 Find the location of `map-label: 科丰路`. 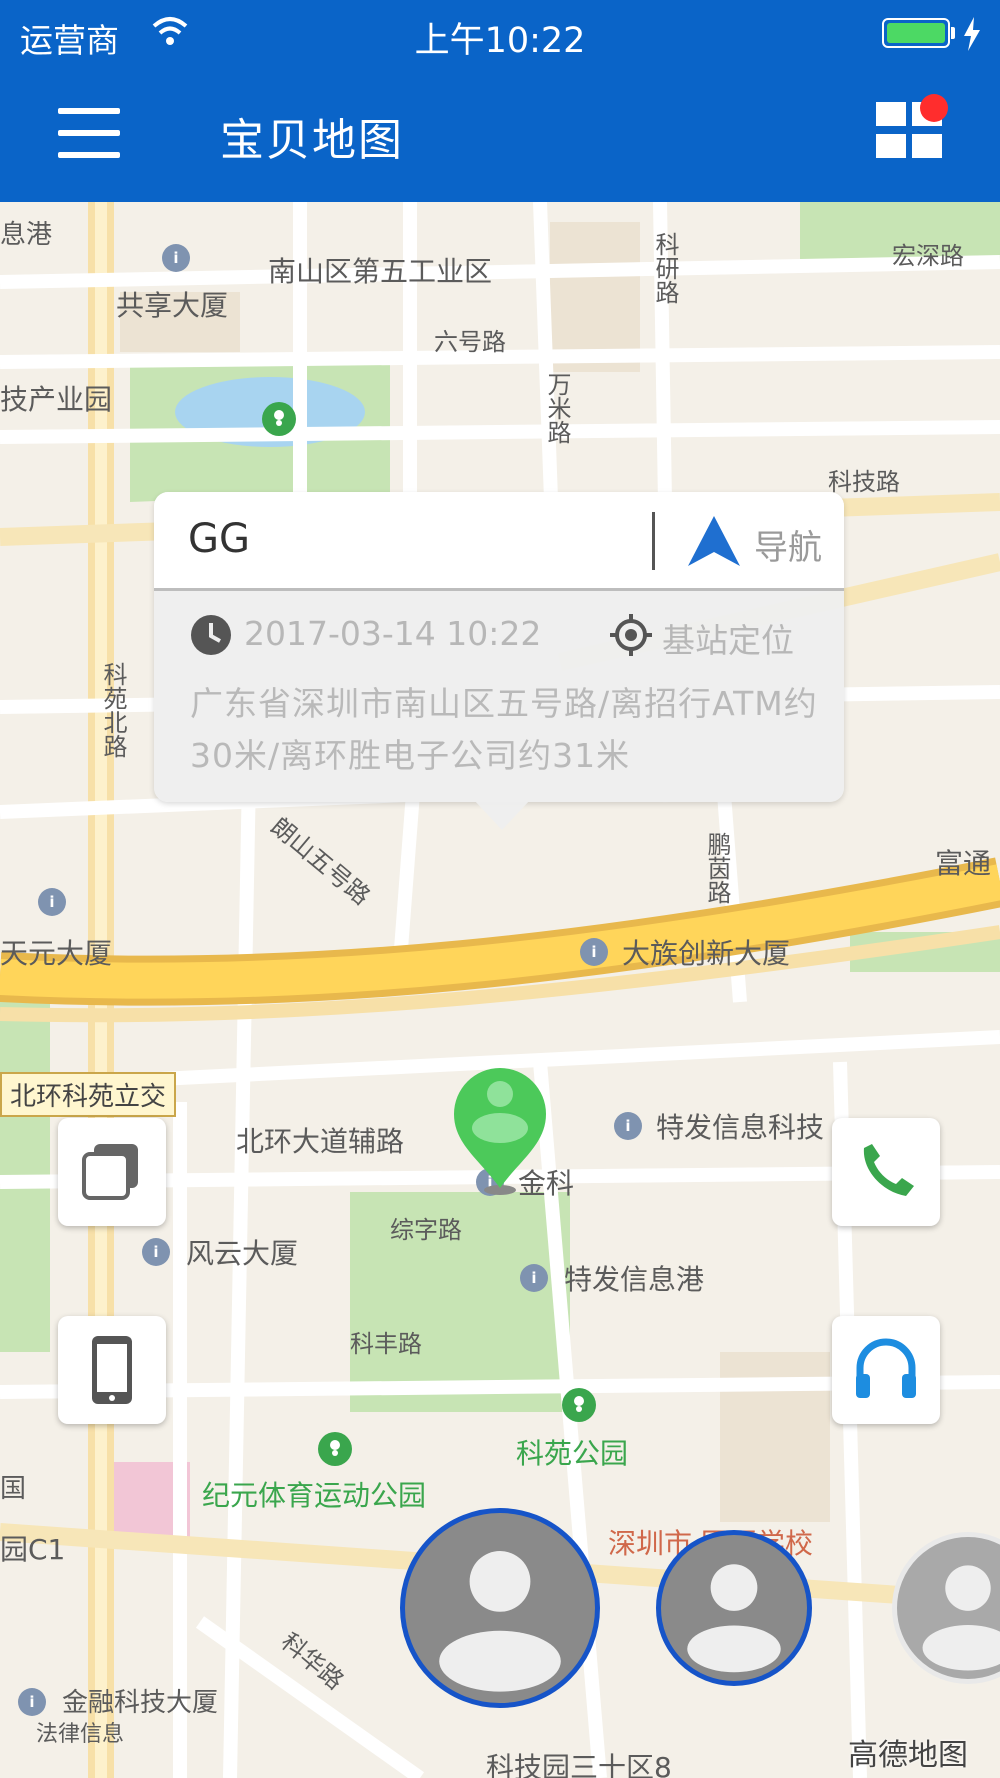

map-label: 科丰路 is located at coordinates (386, 1344).